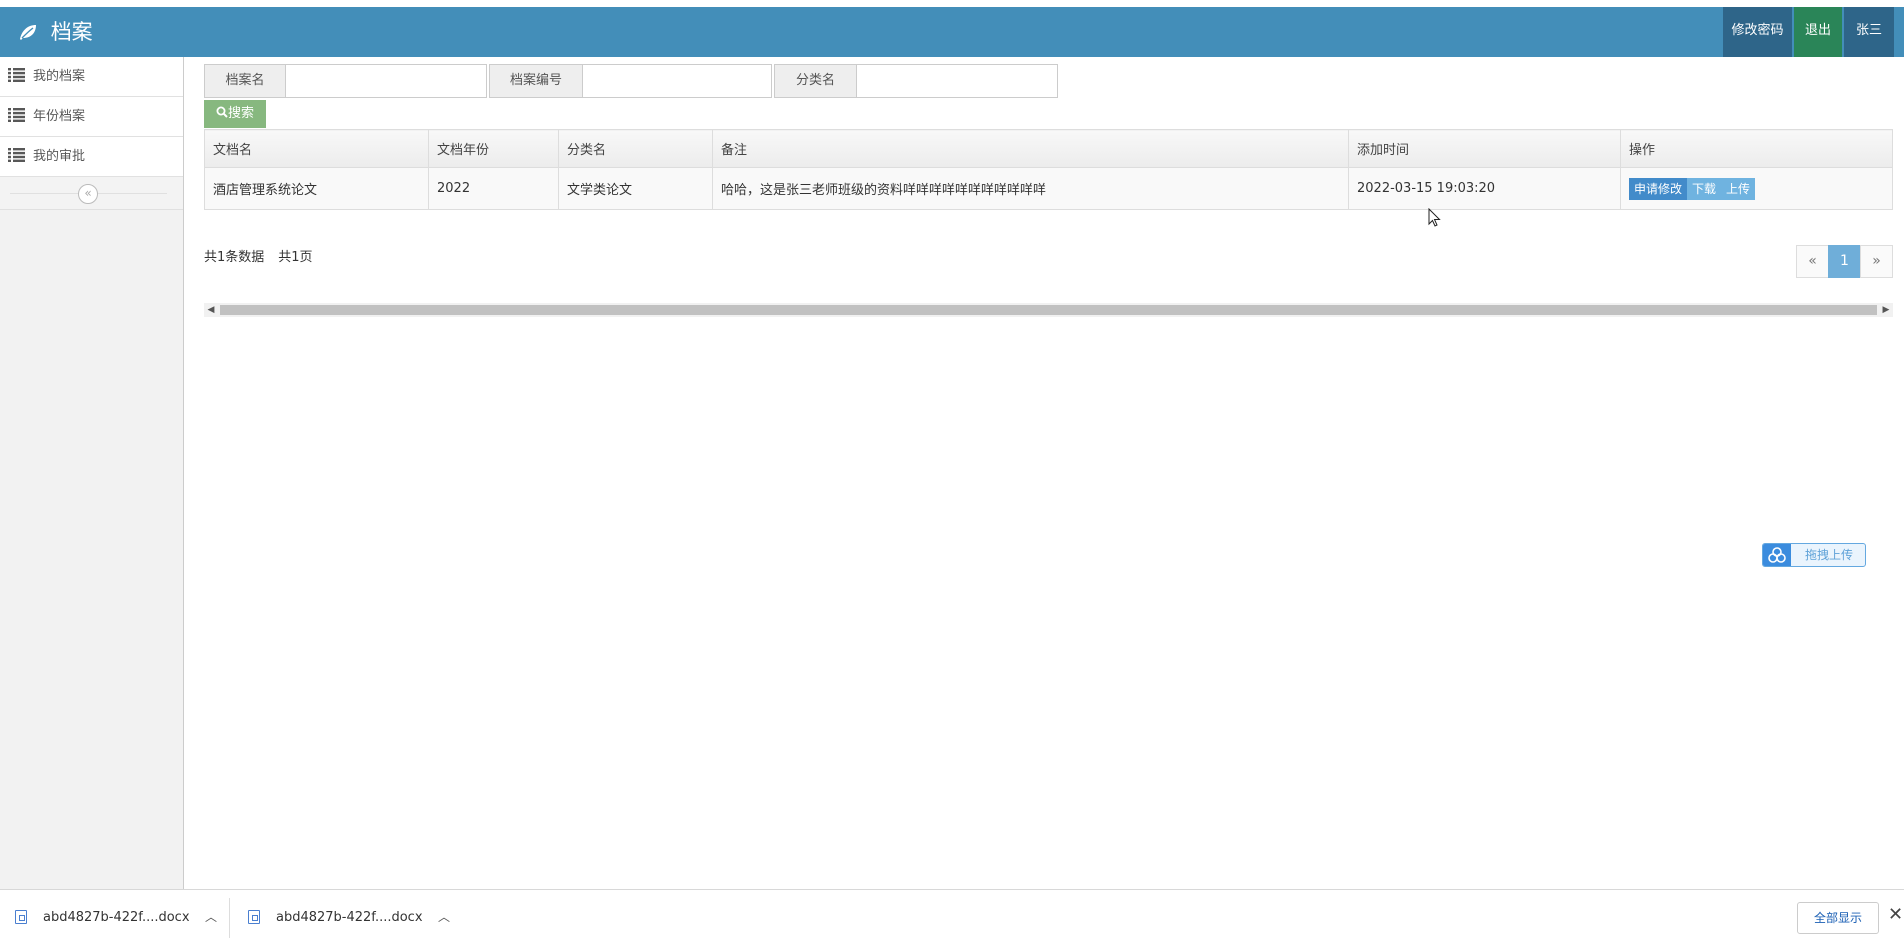 The image size is (1904, 945). I want to click on download-button: 下载, so click(1704, 188).